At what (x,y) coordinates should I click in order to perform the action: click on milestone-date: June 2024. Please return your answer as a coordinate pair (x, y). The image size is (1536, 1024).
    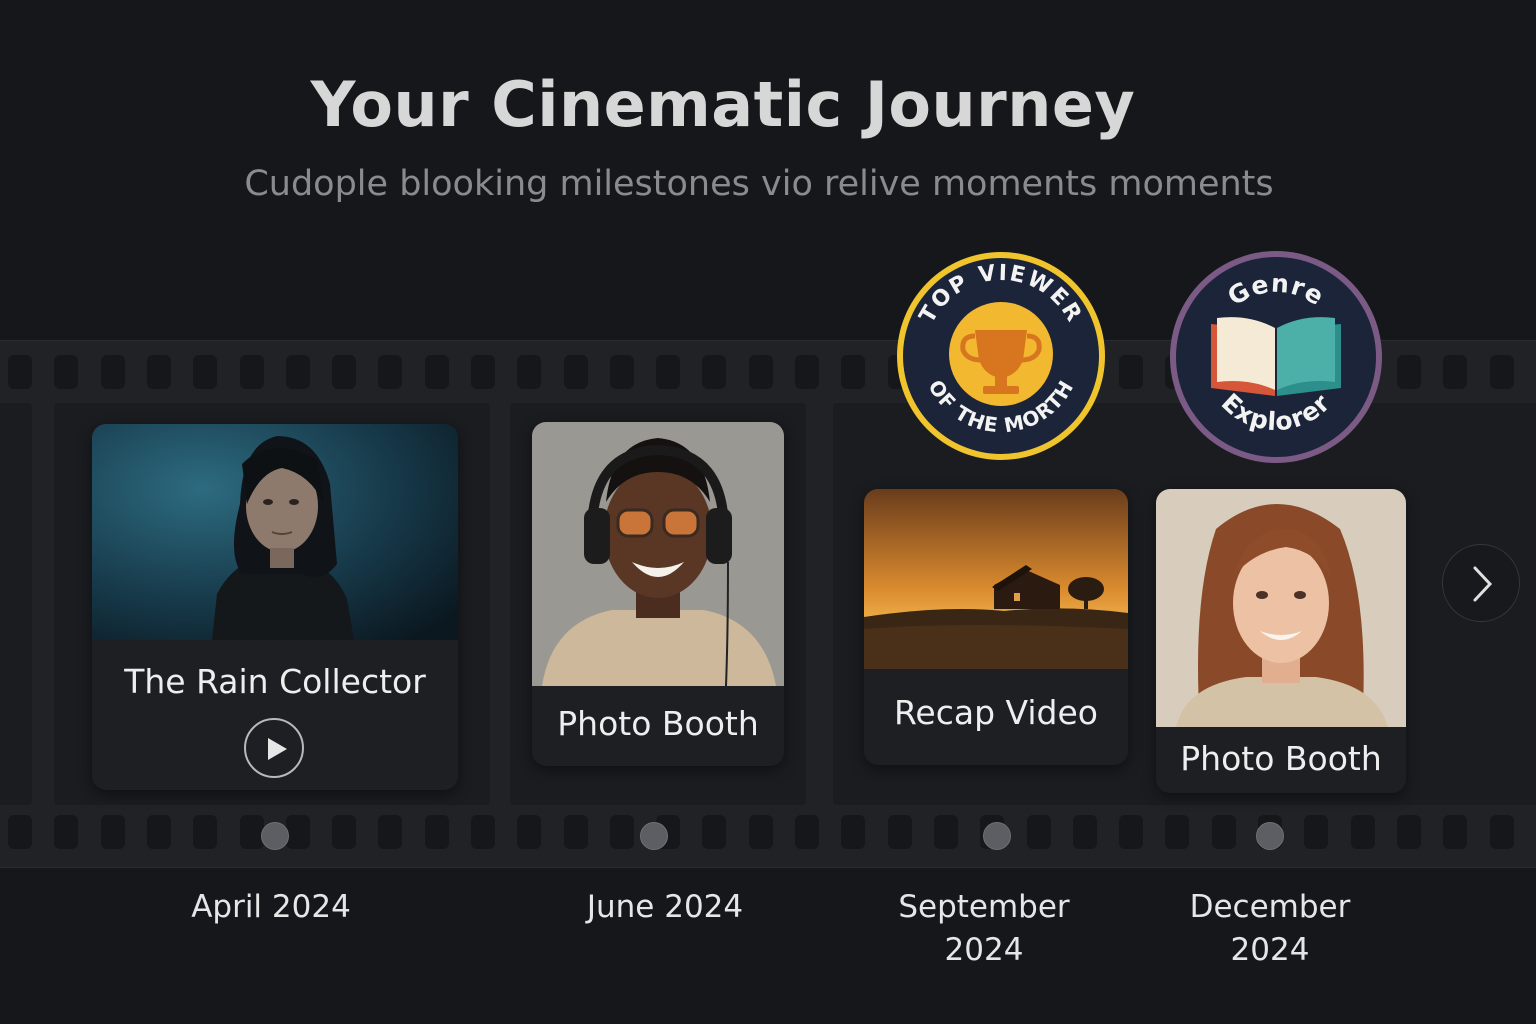
    Looking at the image, I should click on (665, 907).